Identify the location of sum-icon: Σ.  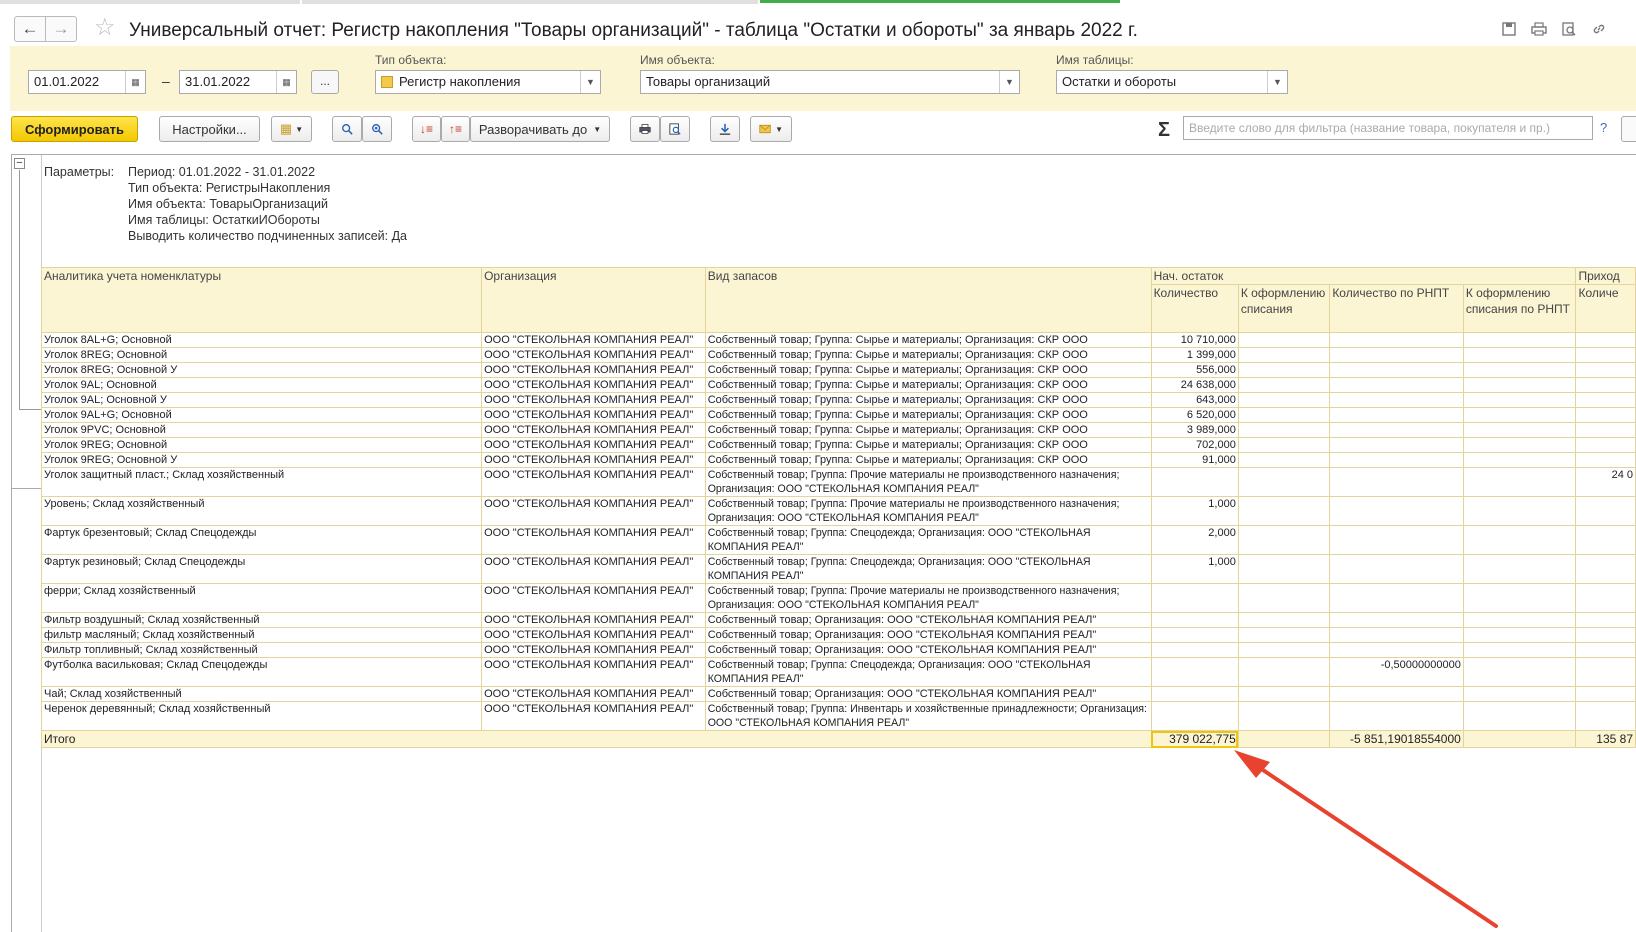
(1164, 130).